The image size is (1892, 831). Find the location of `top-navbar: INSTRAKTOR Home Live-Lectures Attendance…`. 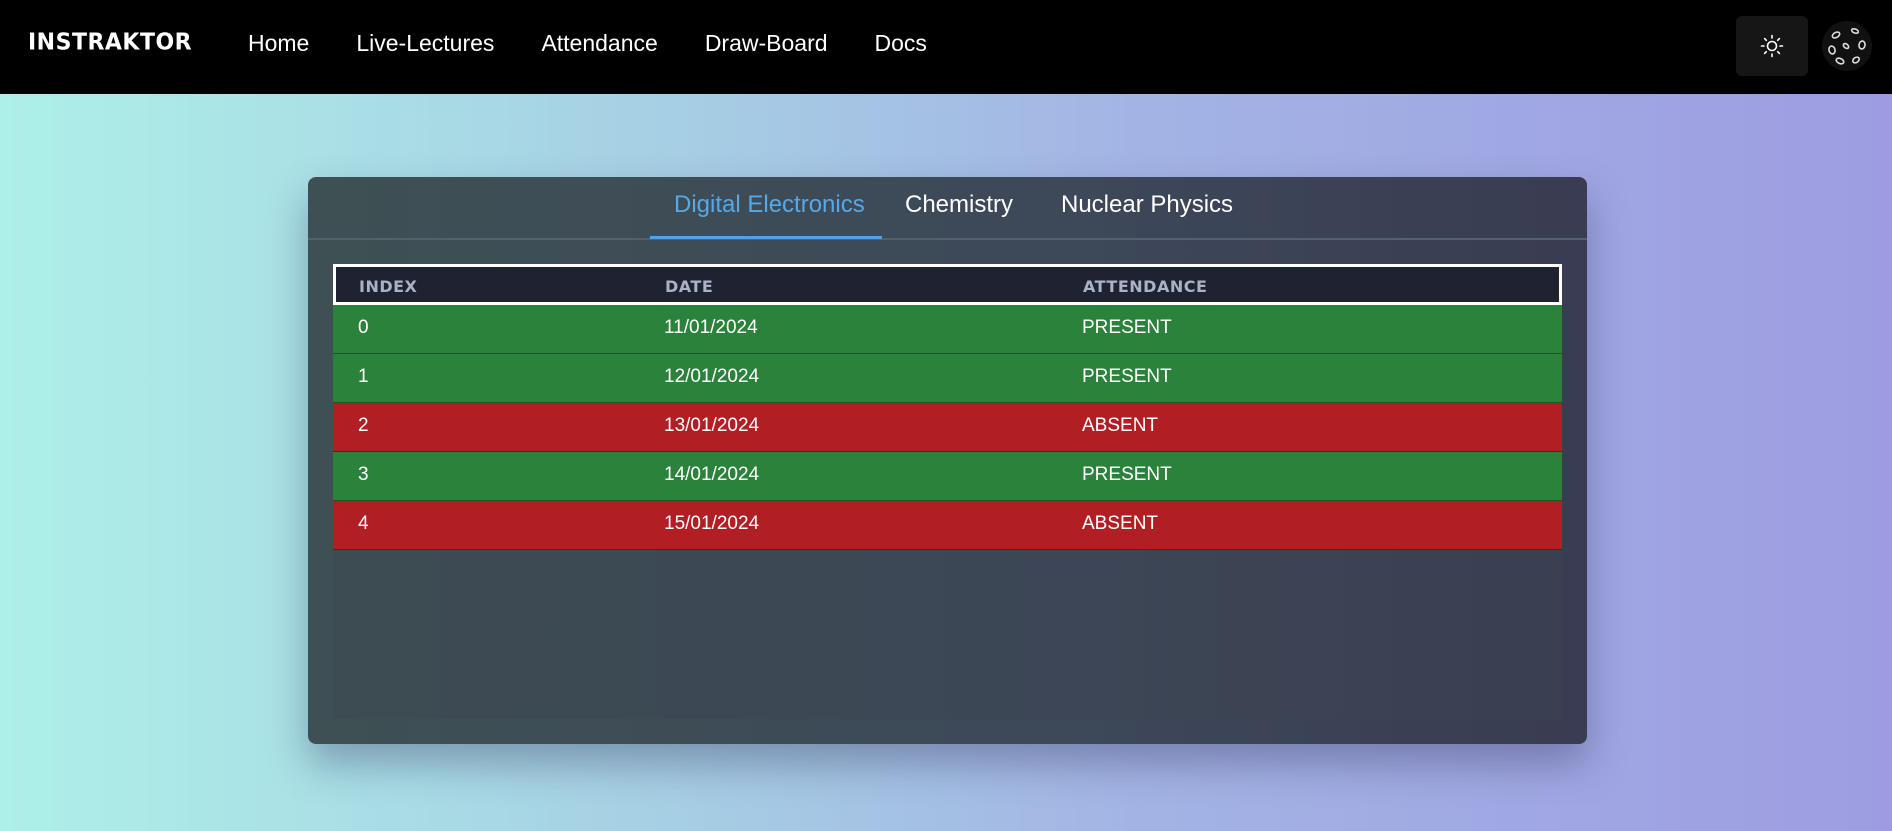

top-navbar: INSTRAKTOR Home Live-Lectures Attendance… is located at coordinates (946, 47).